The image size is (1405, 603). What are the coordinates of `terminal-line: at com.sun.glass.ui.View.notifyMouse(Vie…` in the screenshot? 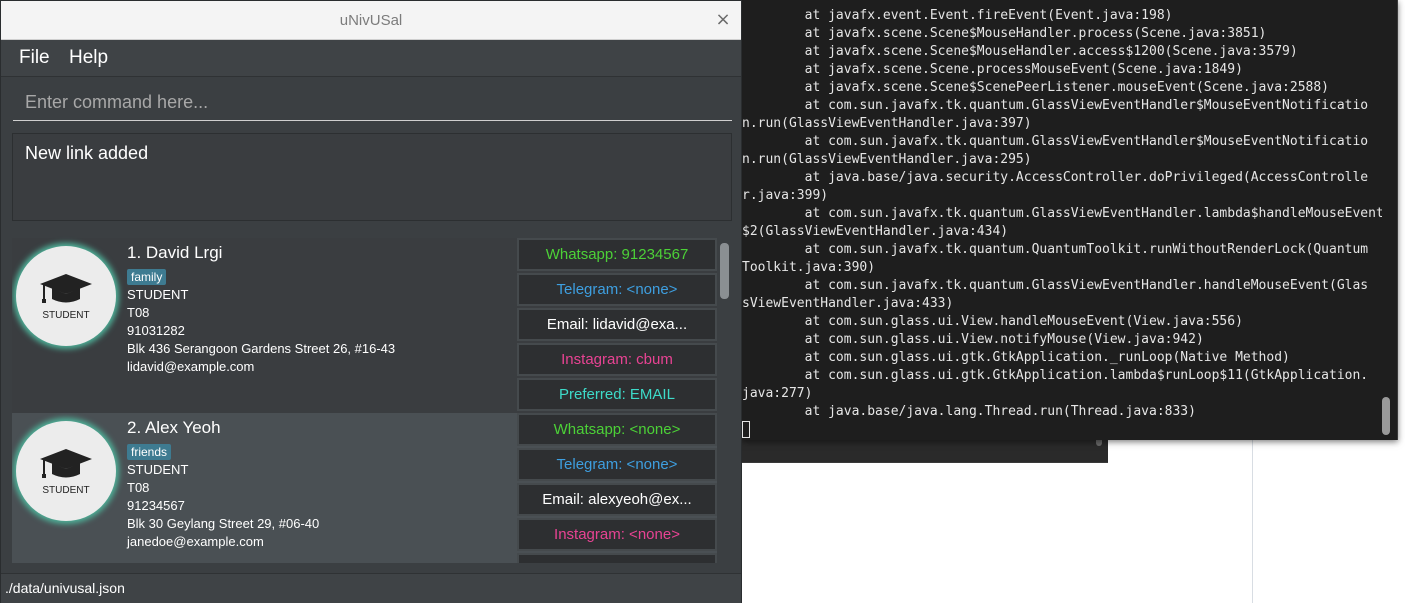 It's located at (973, 339).